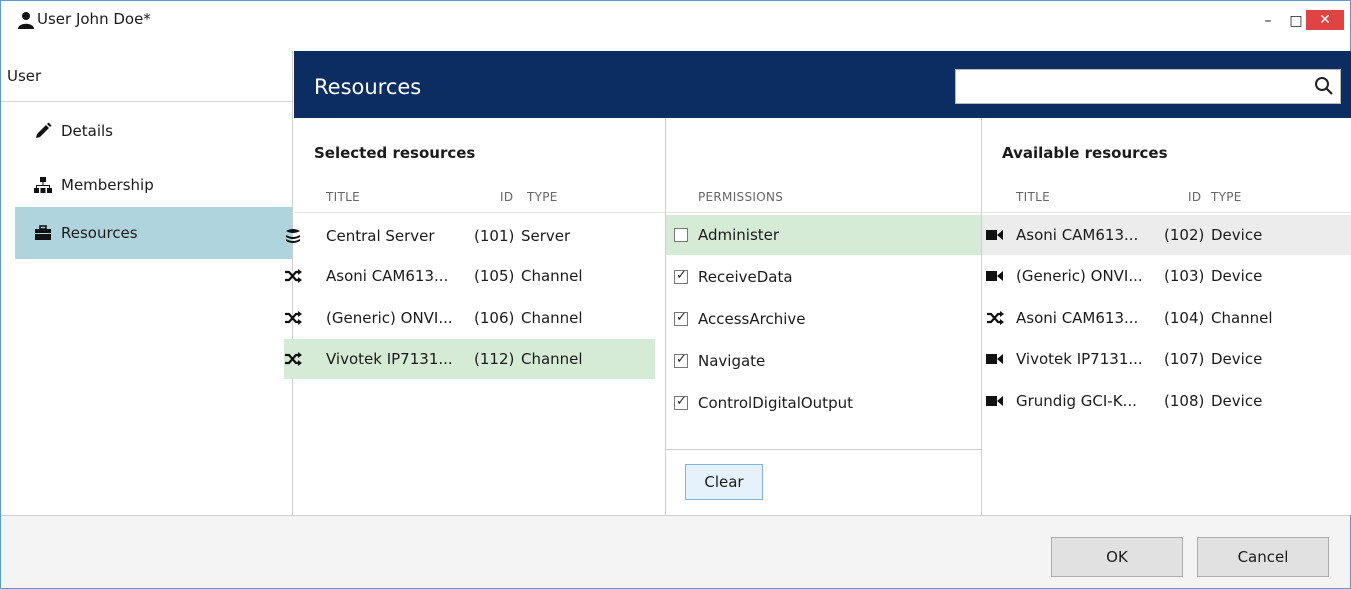  Describe the element at coordinates (724, 482) in the screenshot. I see `clear-button: Clear` at that location.